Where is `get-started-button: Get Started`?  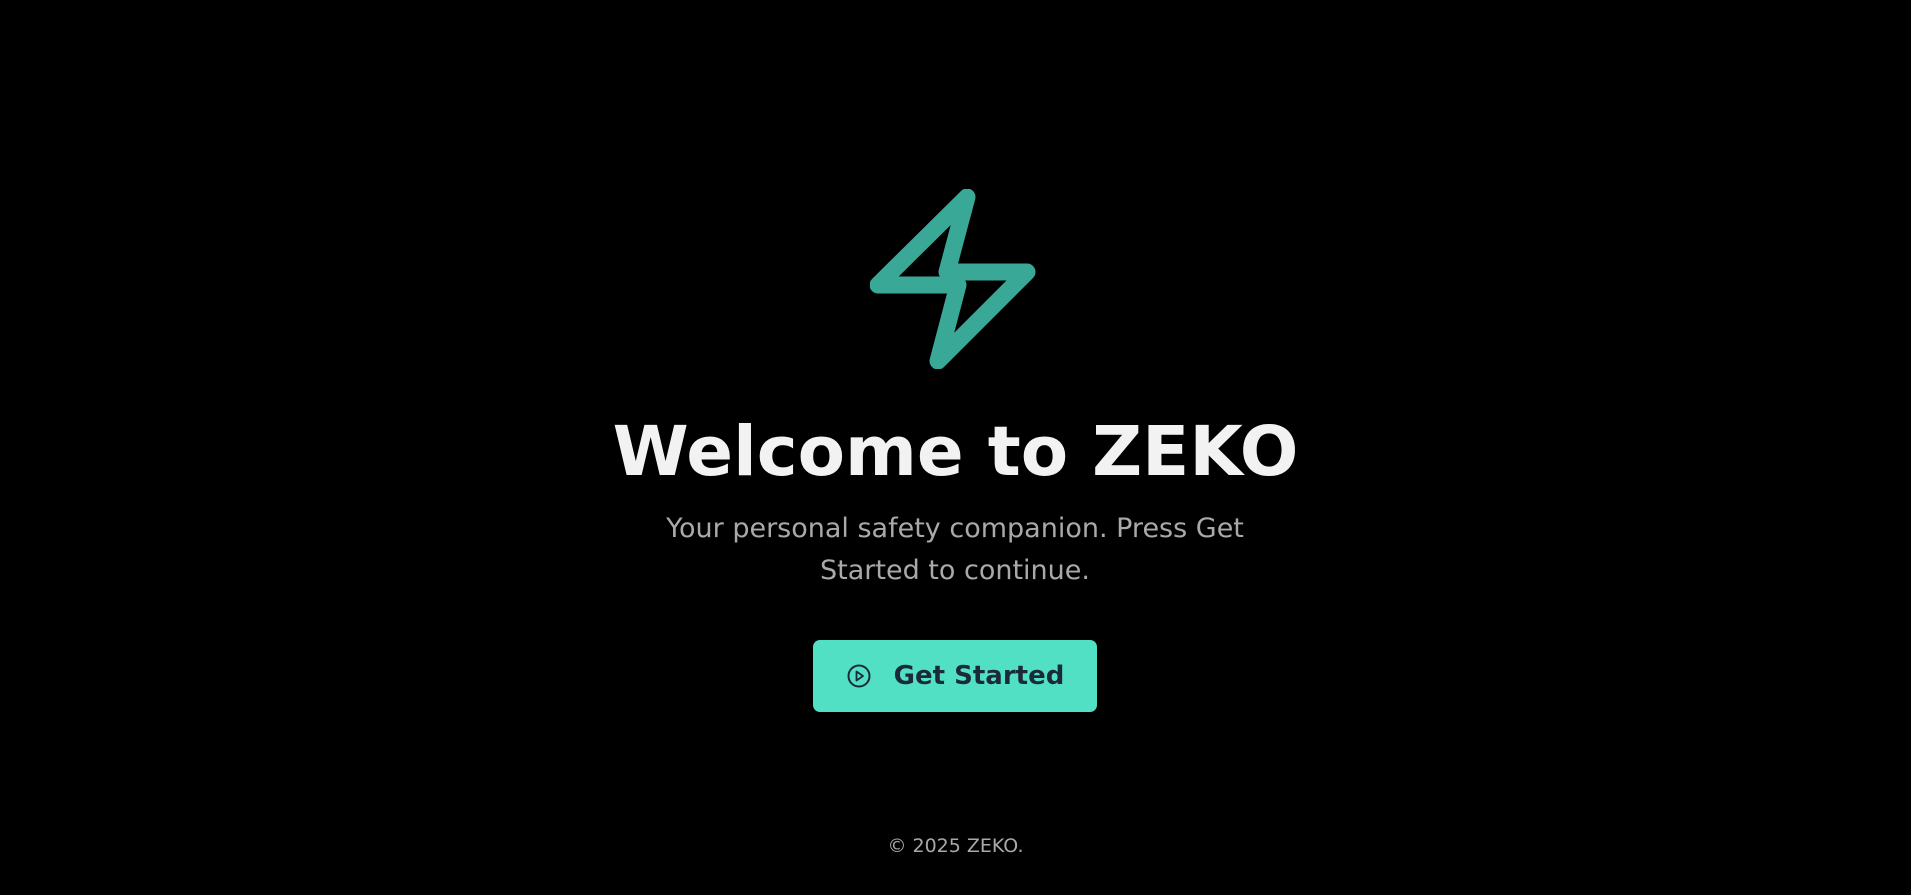
get-started-button: Get Started is located at coordinates (955, 676).